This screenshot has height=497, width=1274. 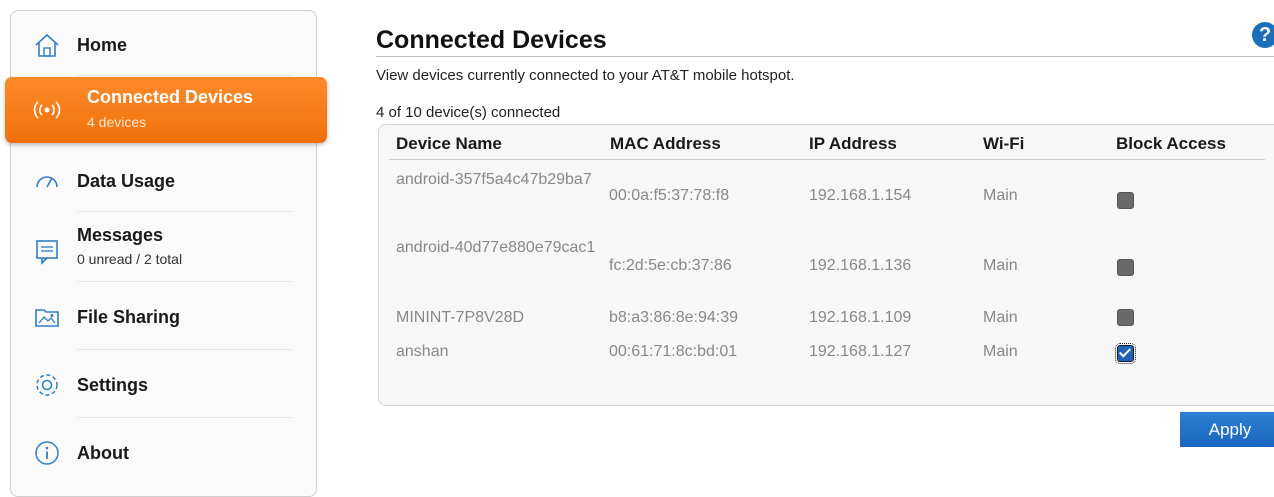 I want to click on info-icon, so click(x=47, y=453).